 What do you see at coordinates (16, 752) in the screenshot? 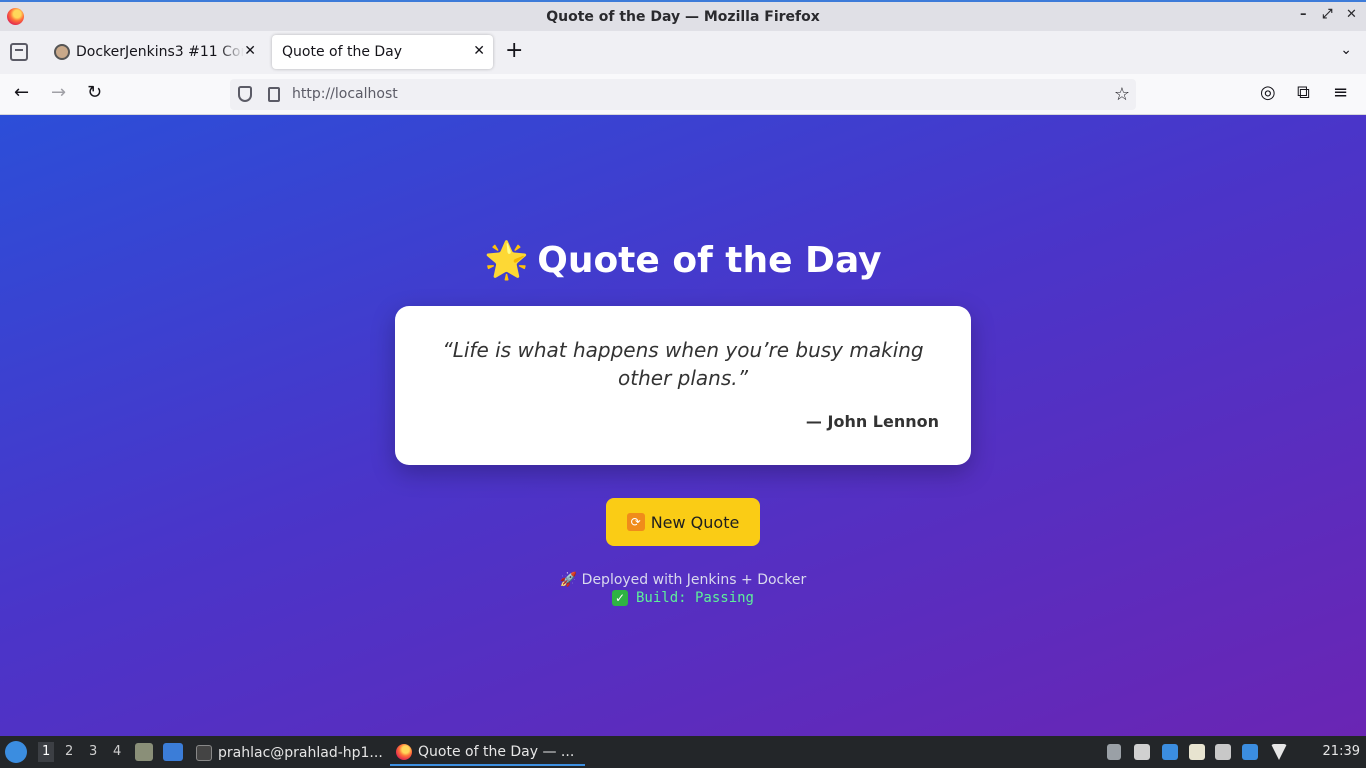
I see `app-launcher-icon` at bounding box center [16, 752].